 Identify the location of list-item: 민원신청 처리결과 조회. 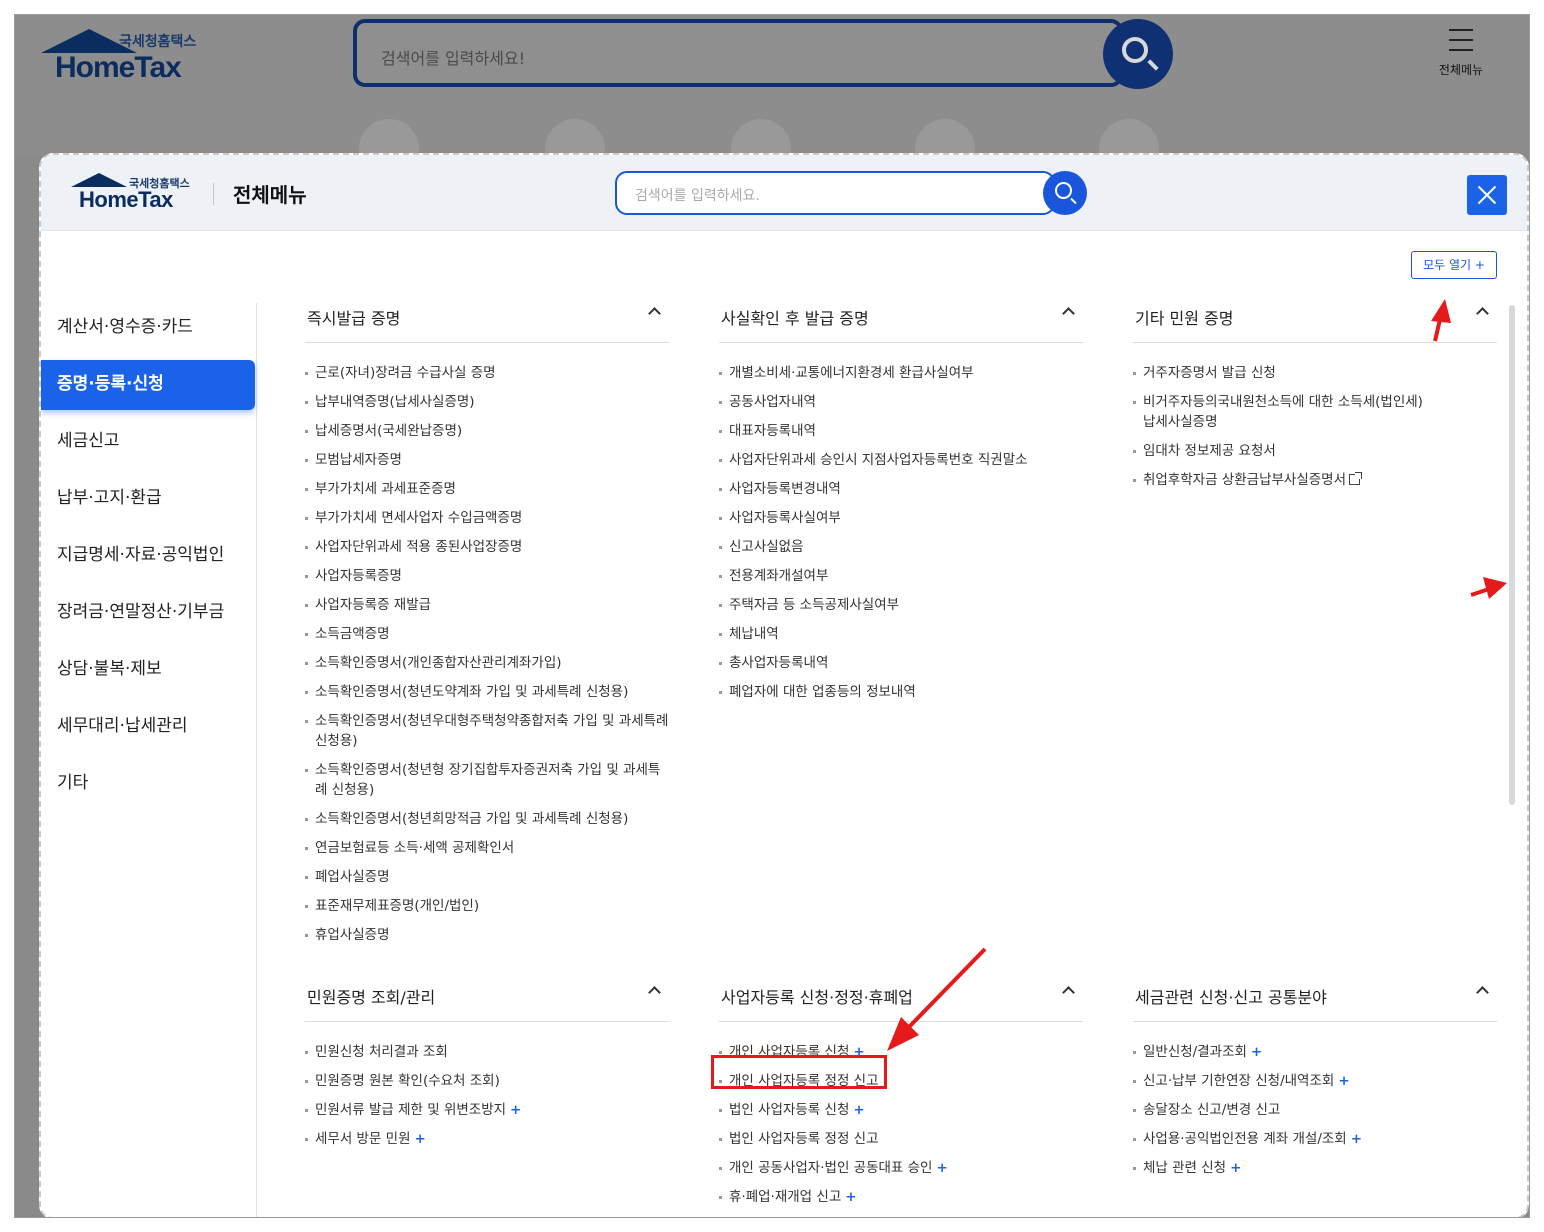
(487, 1052).